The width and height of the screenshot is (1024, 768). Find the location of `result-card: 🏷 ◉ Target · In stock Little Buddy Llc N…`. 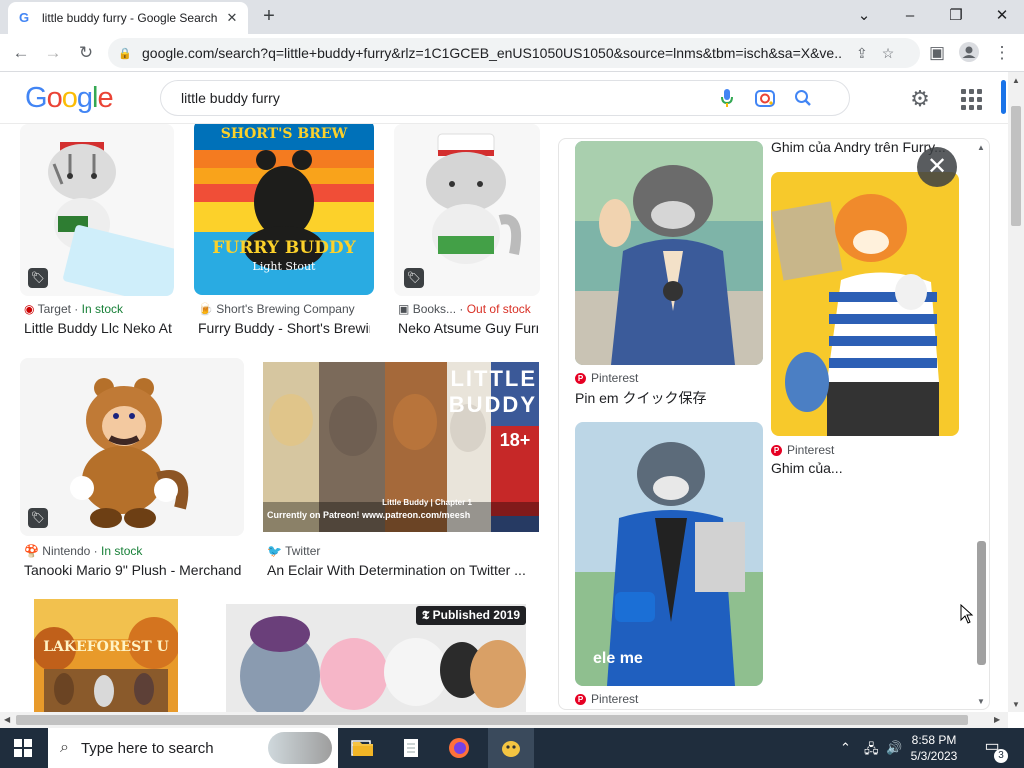

result-card: 🏷 ◉ Target · In stock Little Buddy Llc N… is located at coordinates (97, 234).